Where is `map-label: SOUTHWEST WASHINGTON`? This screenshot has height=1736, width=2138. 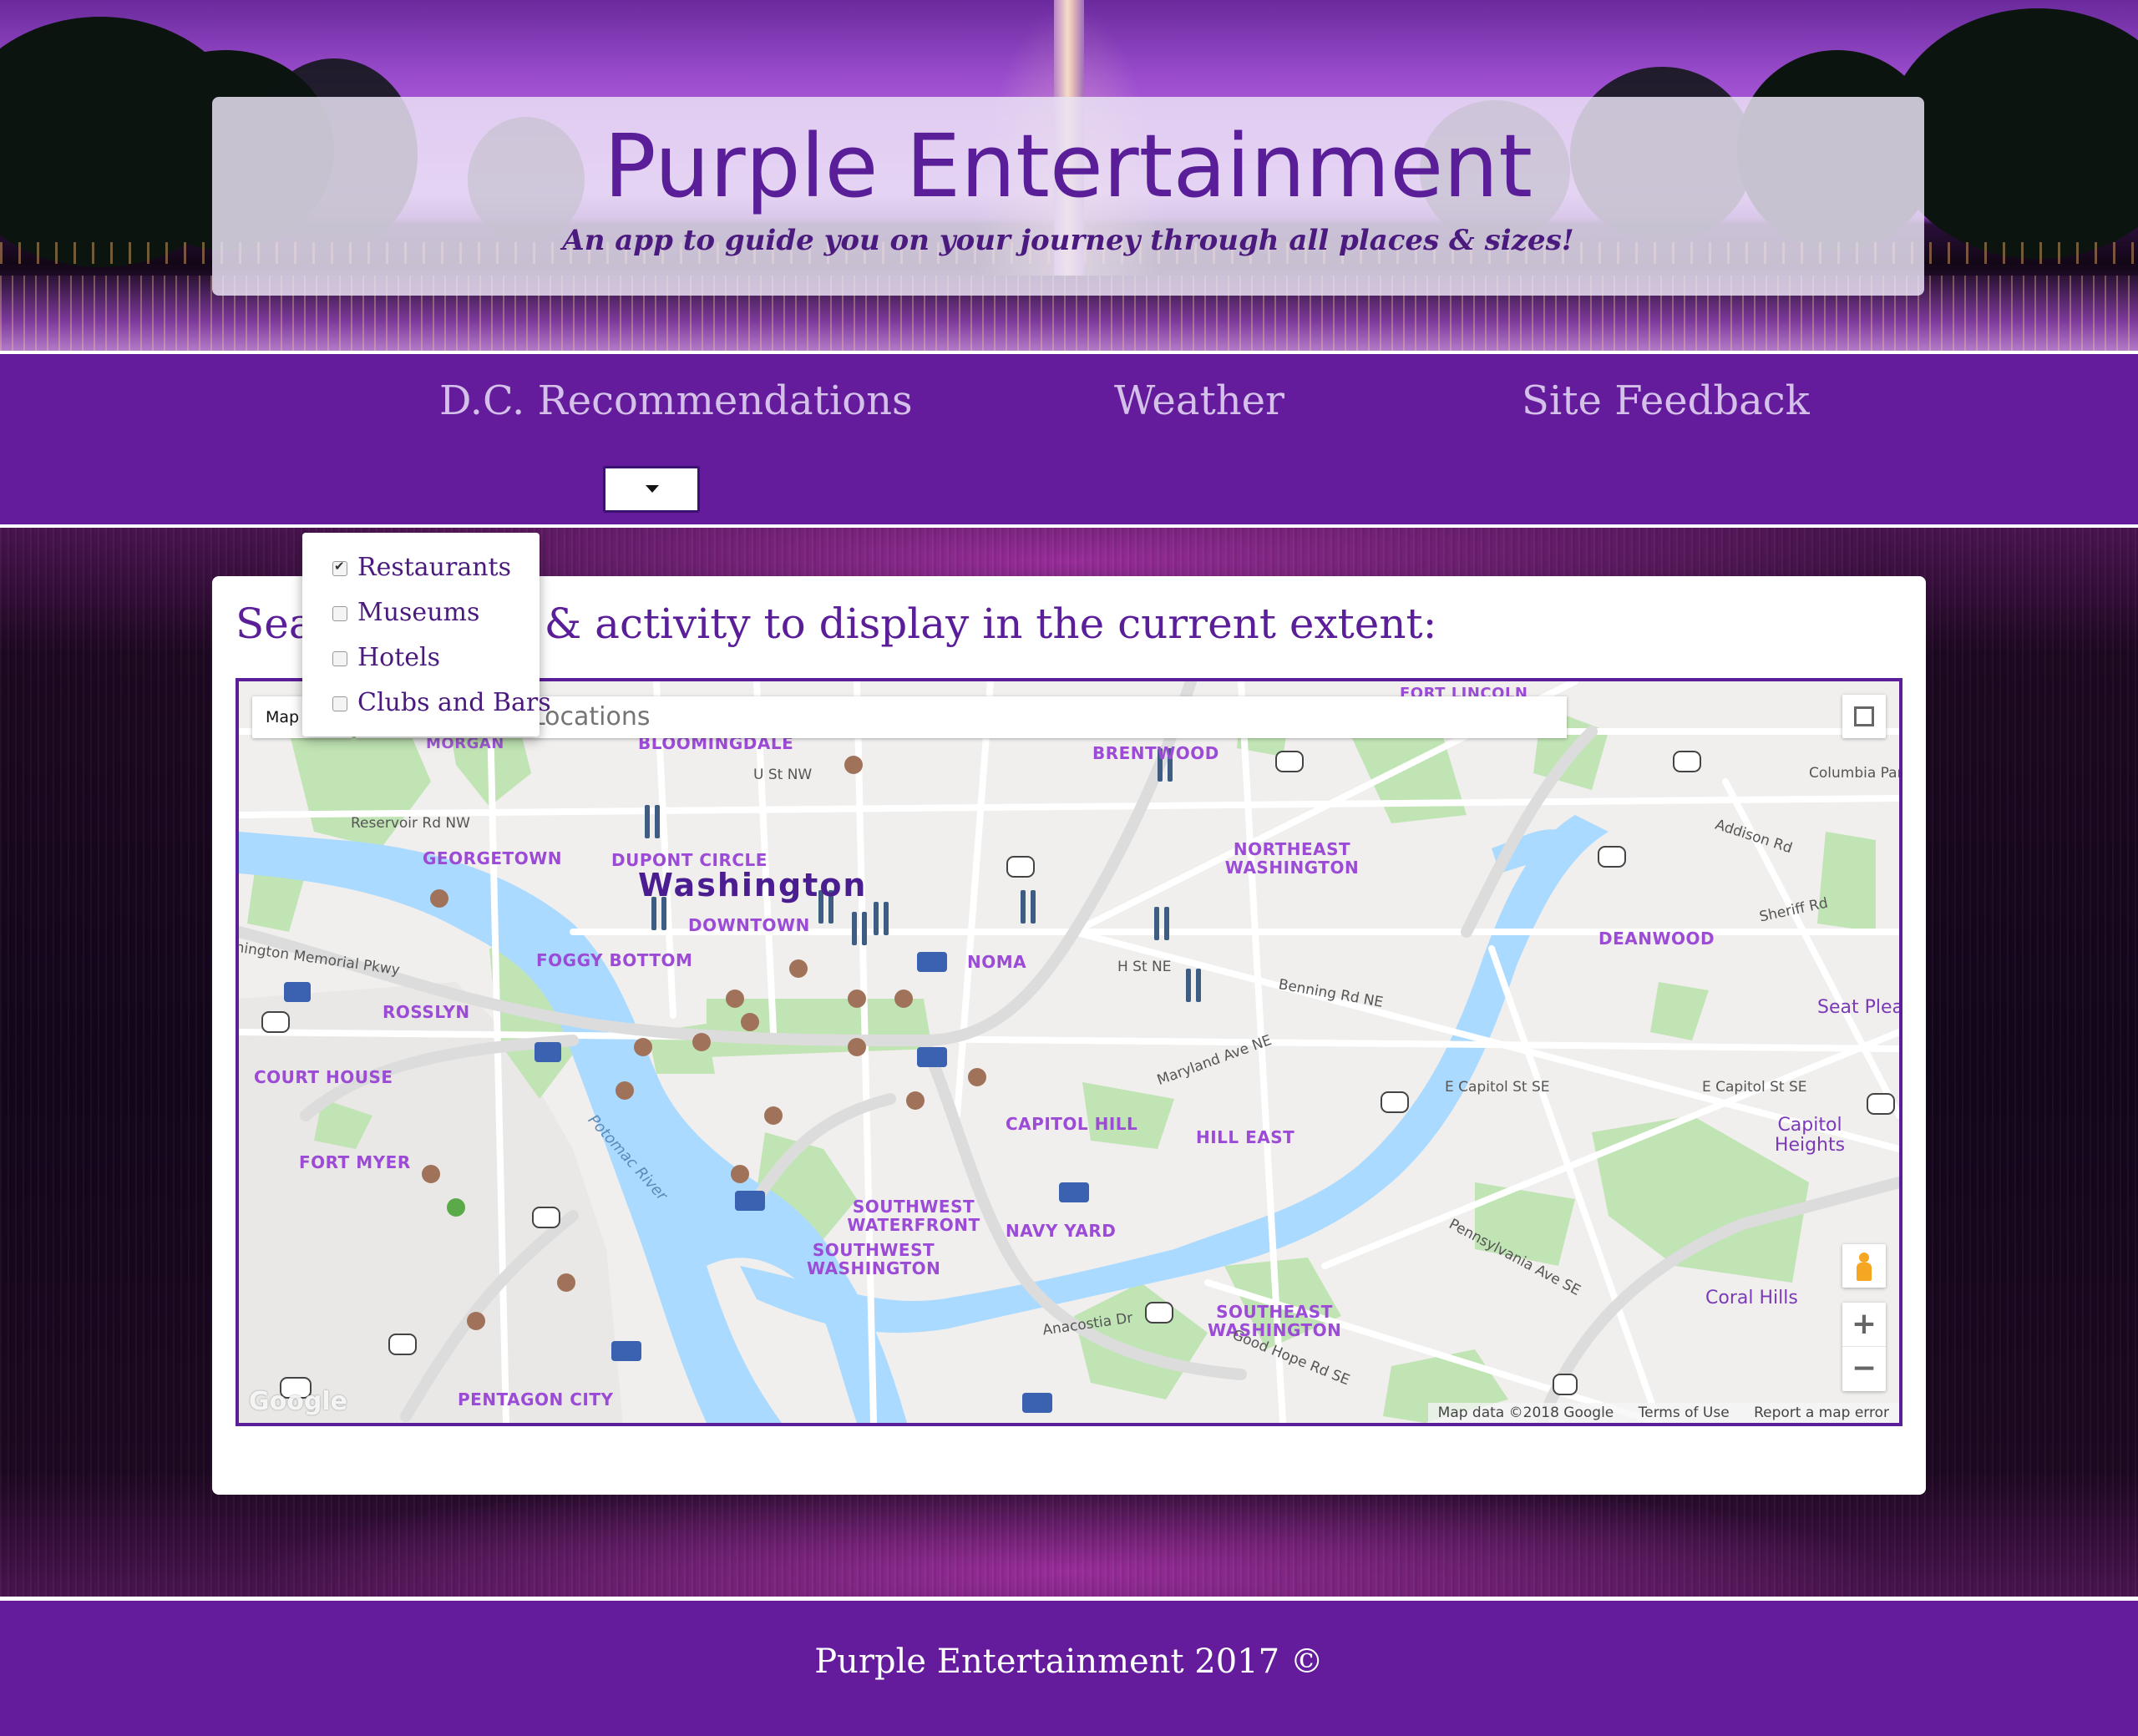 map-label: SOUTHWEST WASHINGTON is located at coordinates (874, 1259).